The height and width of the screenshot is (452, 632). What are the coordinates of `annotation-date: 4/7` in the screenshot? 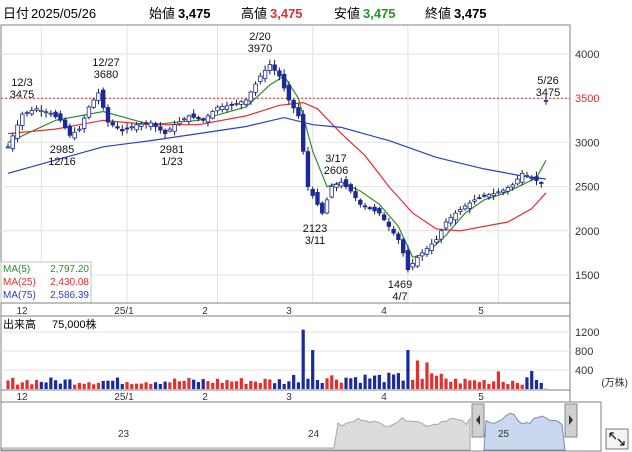 It's located at (399, 297).